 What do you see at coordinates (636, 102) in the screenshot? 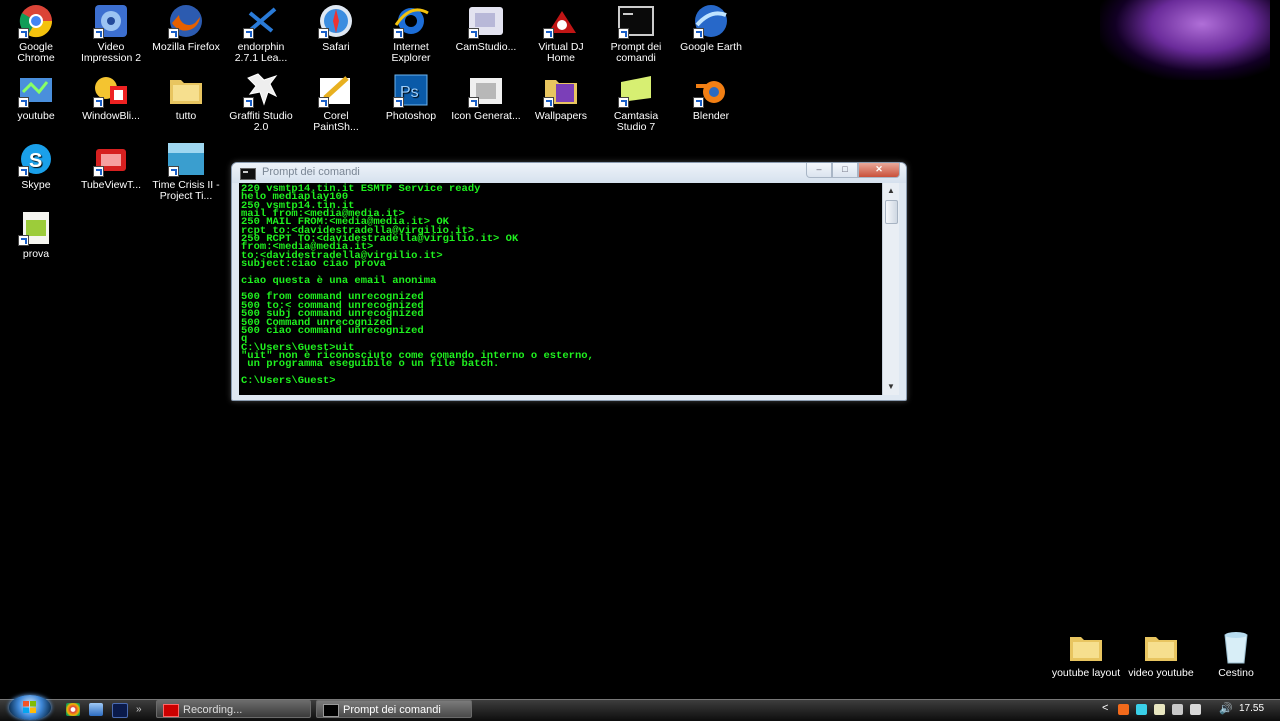
I see `desktop-icon: Camtasia Studio 7` at bounding box center [636, 102].